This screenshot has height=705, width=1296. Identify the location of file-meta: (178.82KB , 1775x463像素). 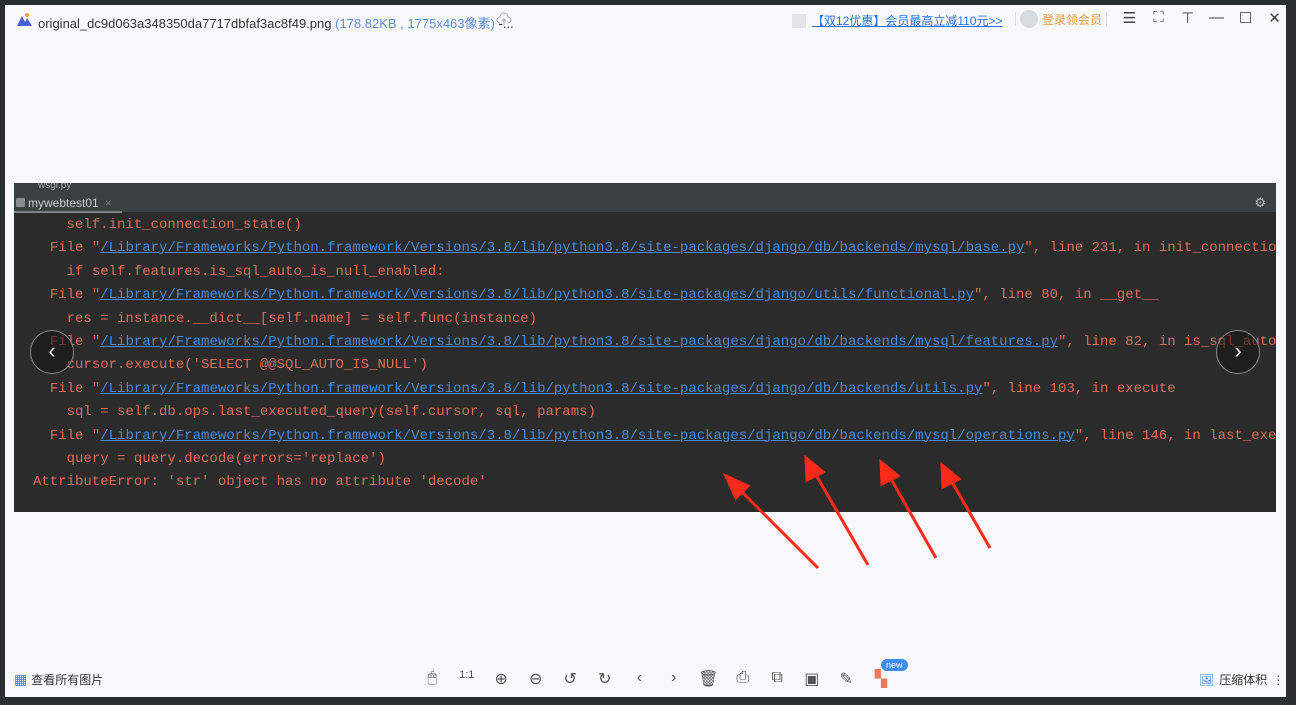
(415, 23).